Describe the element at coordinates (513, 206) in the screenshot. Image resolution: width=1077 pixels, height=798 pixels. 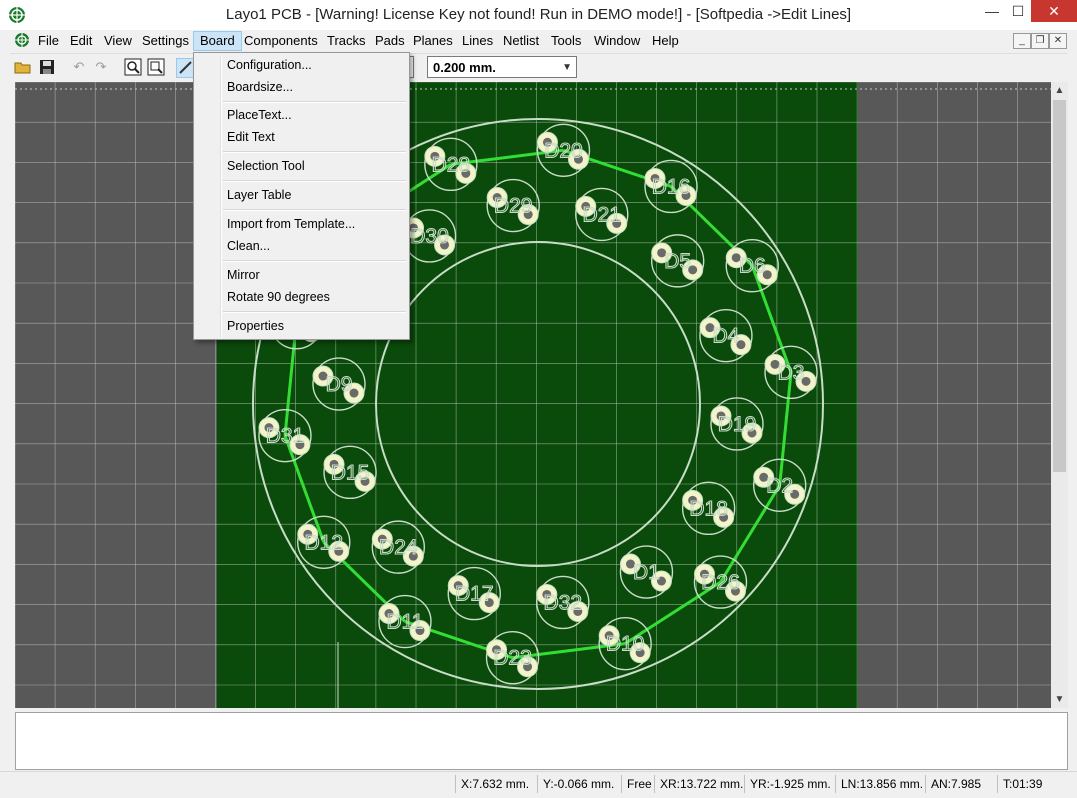
I see `component-label: D29` at that location.